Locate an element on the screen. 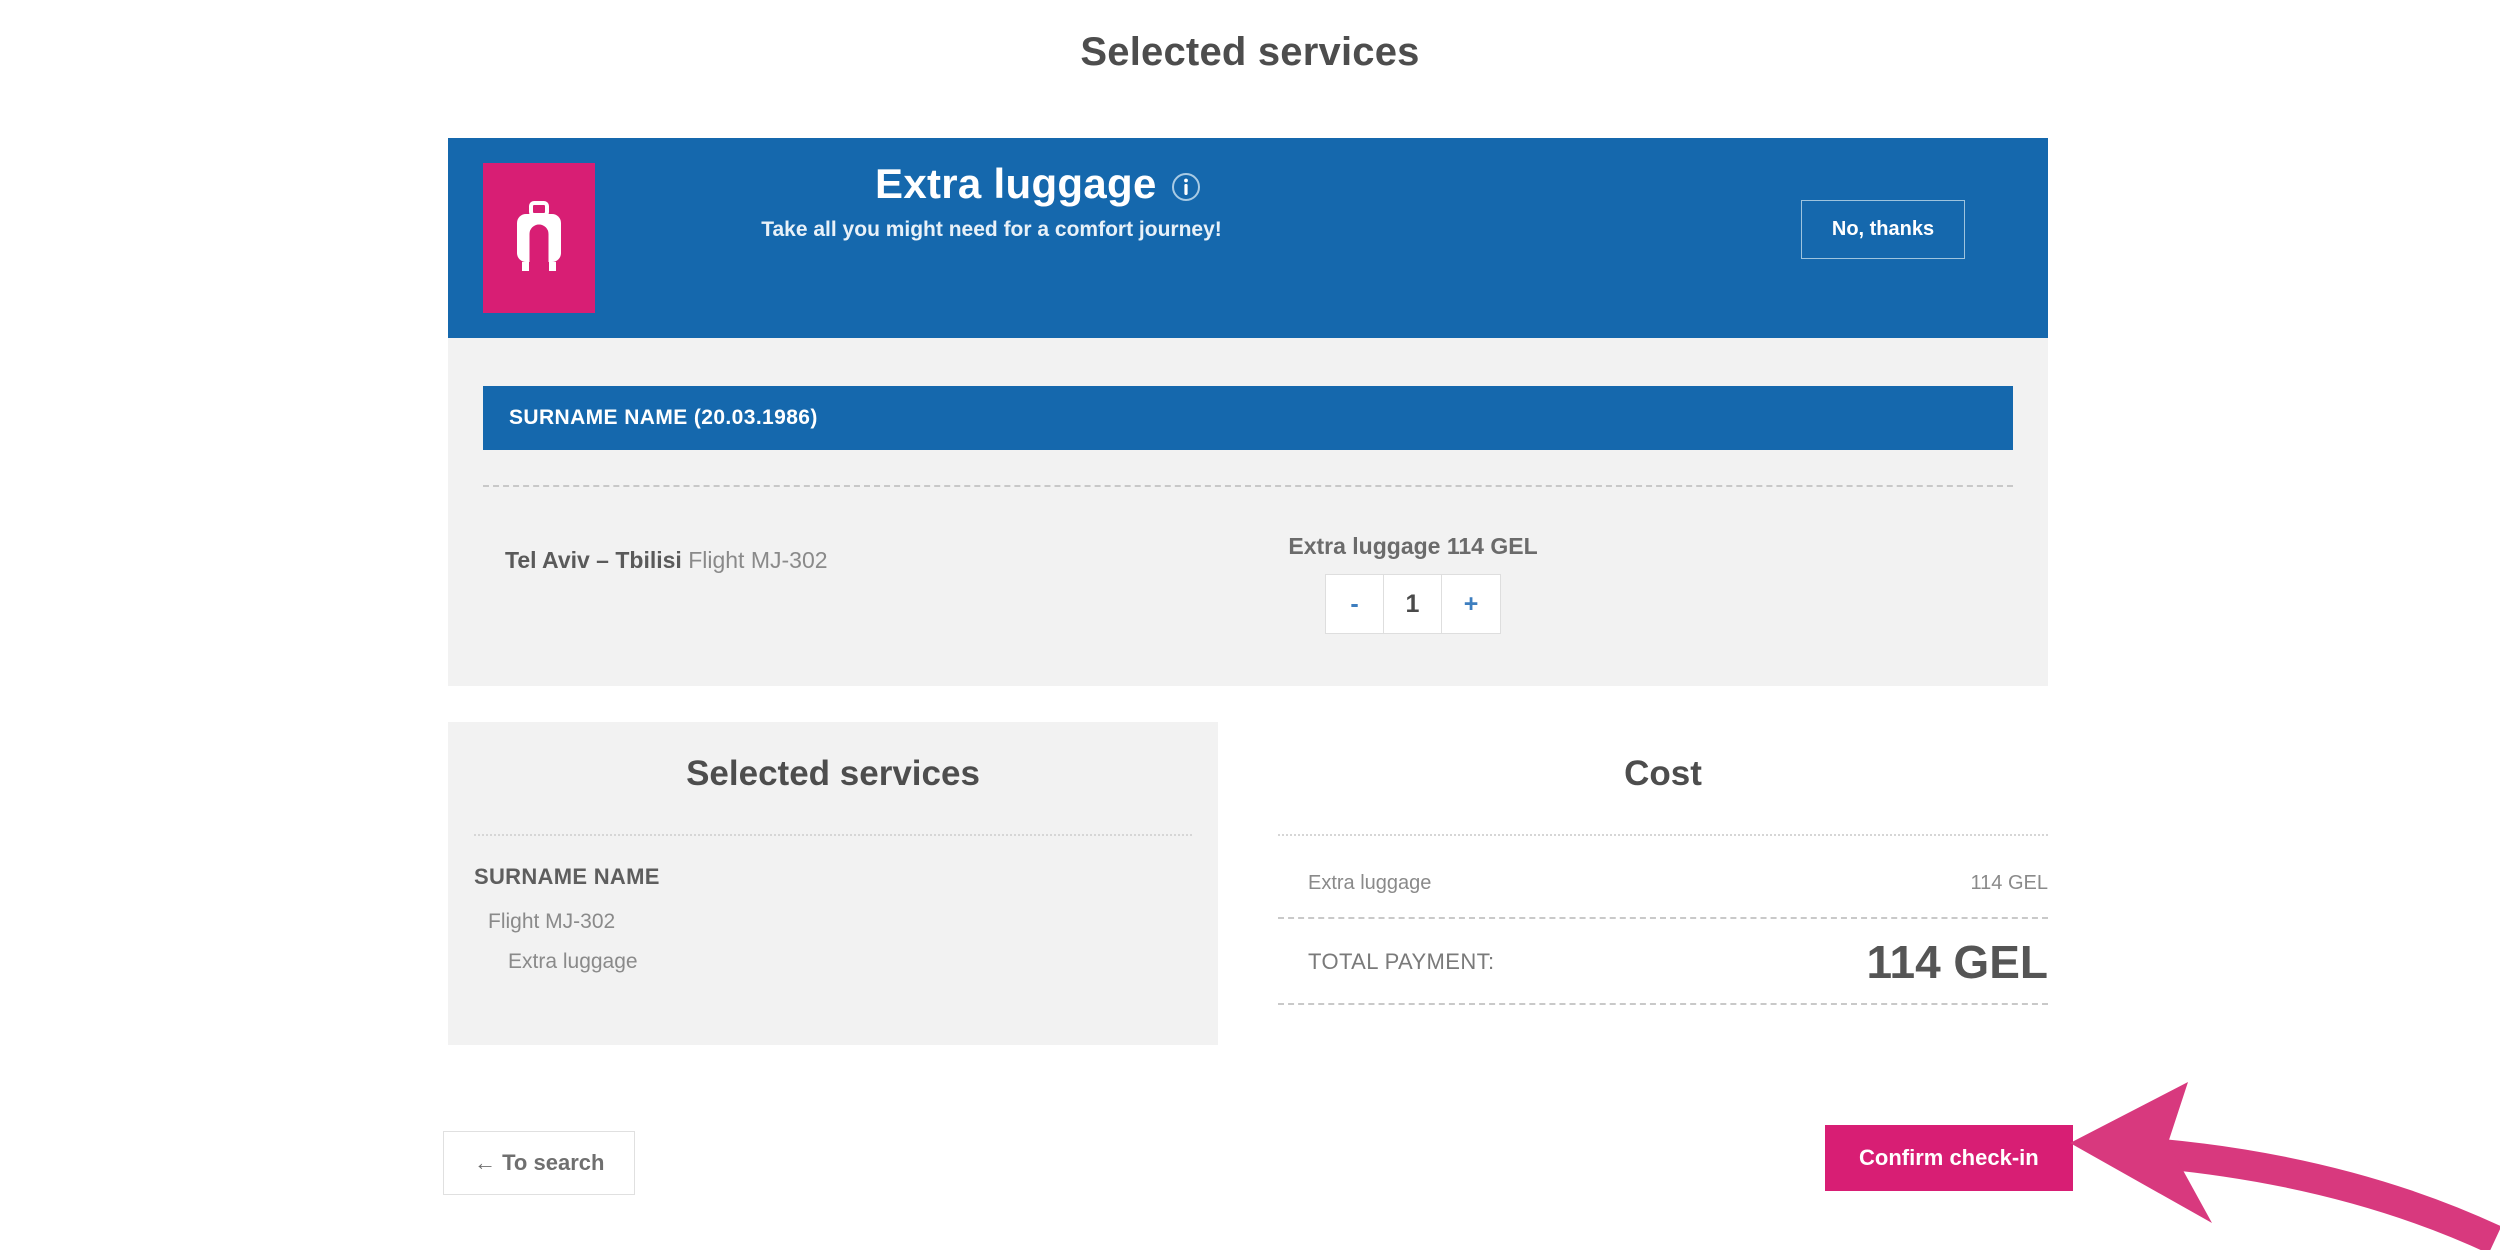 This screenshot has width=2500, height=1250. service-price-label: Extra luggage 114 GEL is located at coordinates (1413, 546).